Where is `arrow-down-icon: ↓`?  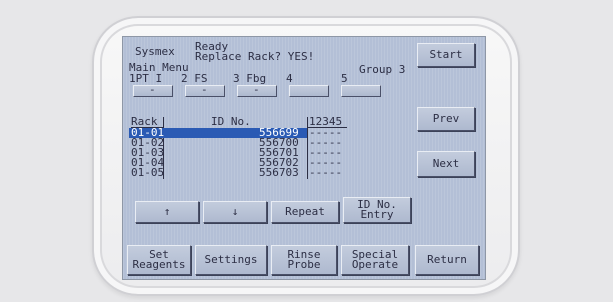 arrow-down-icon: ↓ is located at coordinates (235, 211).